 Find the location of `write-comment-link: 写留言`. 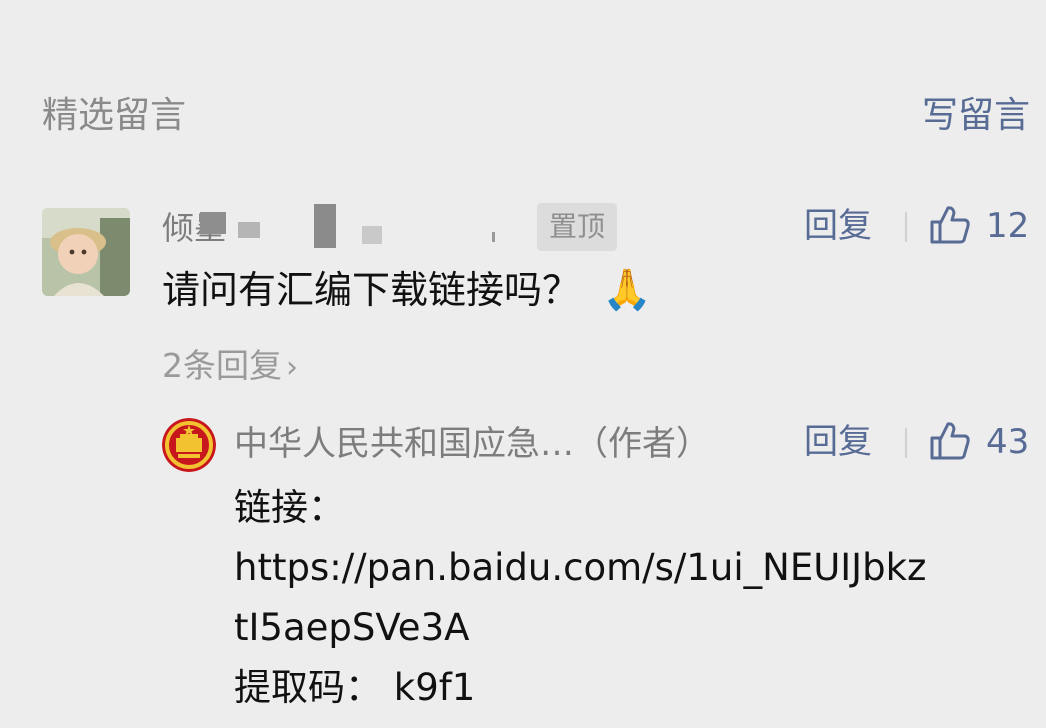

write-comment-link: 写留言 is located at coordinates (976, 116).